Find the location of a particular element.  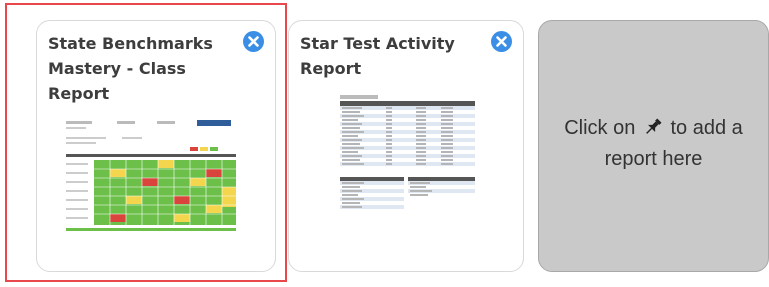

pushpin-icon is located at coordinates (653, 126).